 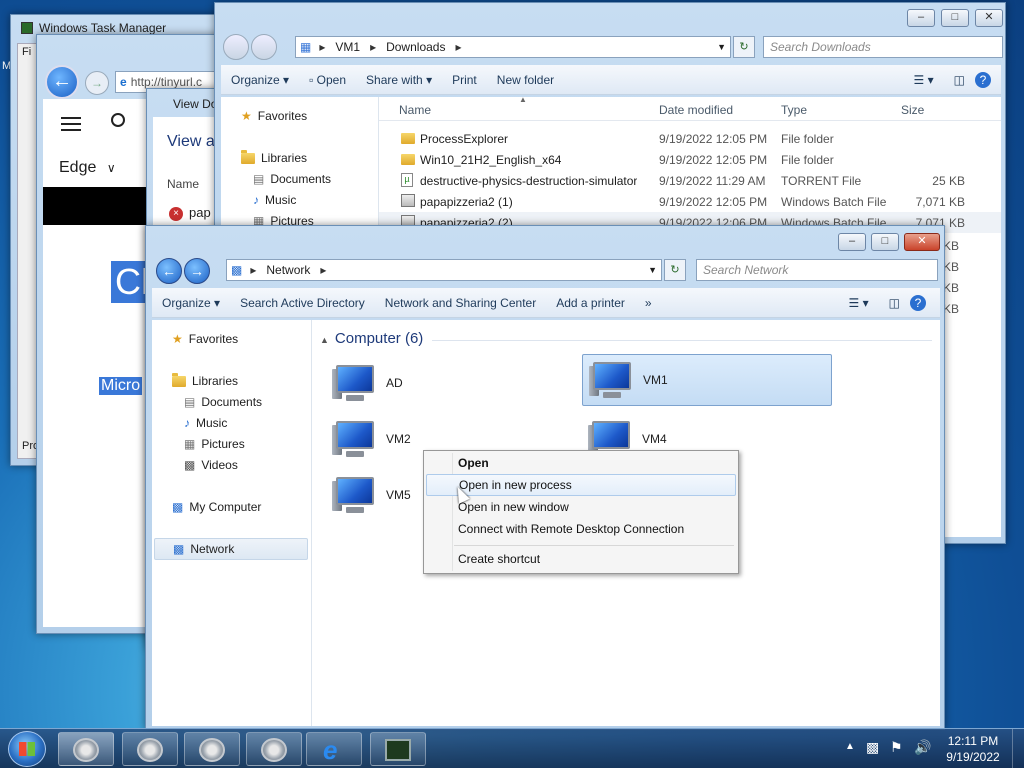 What do you see at coordinates (794, 110) in the screenshot?
I see `col-type: Type` at bounding box center [794, 110].